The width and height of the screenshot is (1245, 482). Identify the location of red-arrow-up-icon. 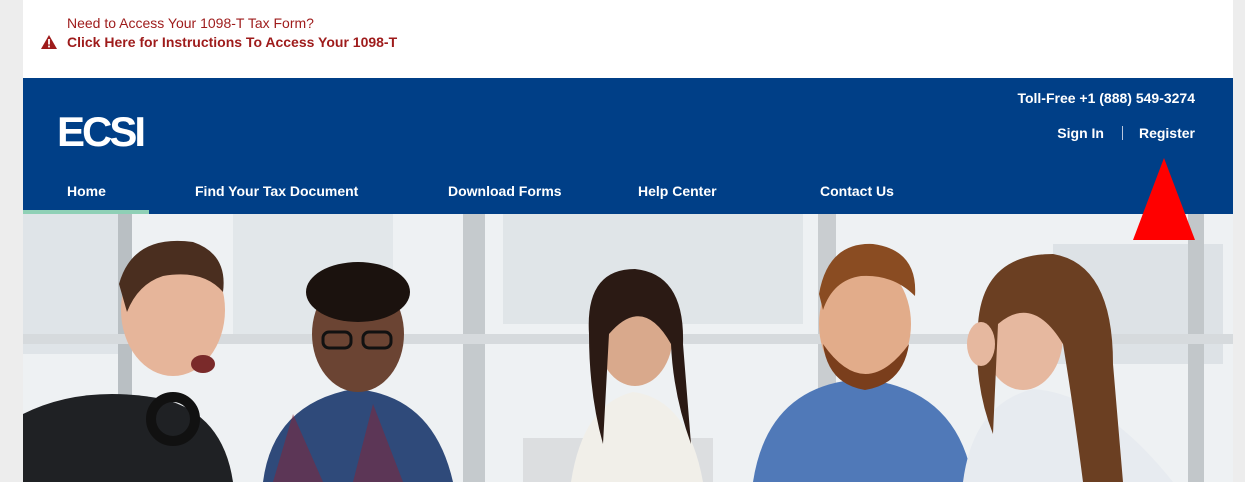
(1164, 199).